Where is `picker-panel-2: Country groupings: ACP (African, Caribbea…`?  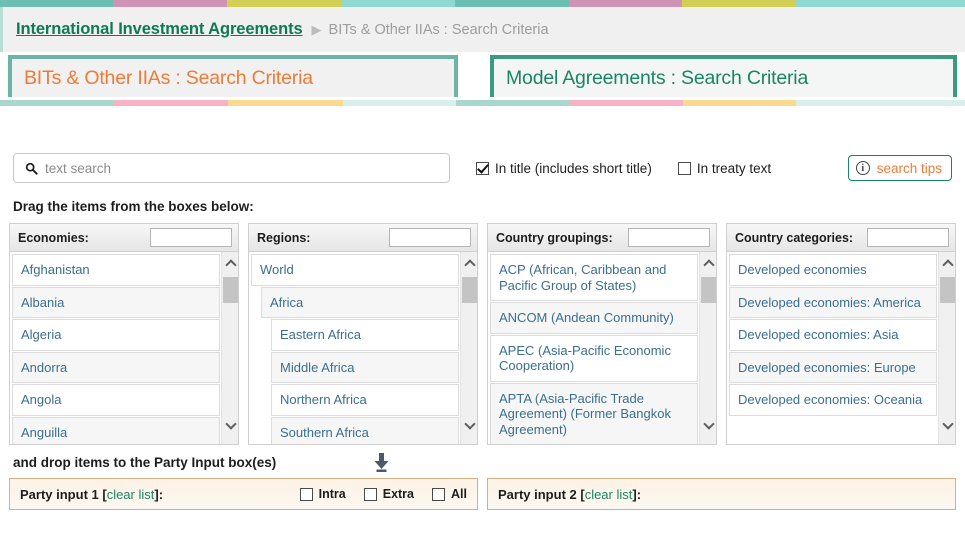
picker-panel-2: Country groupings: ACP (African, Caribbea… is located at coordinates (602, 334).